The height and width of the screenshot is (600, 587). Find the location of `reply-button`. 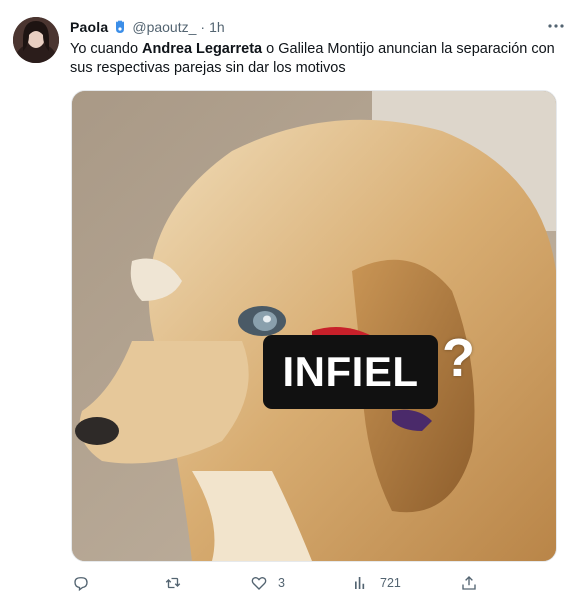

reply-button is located at coordinates (86, 583).